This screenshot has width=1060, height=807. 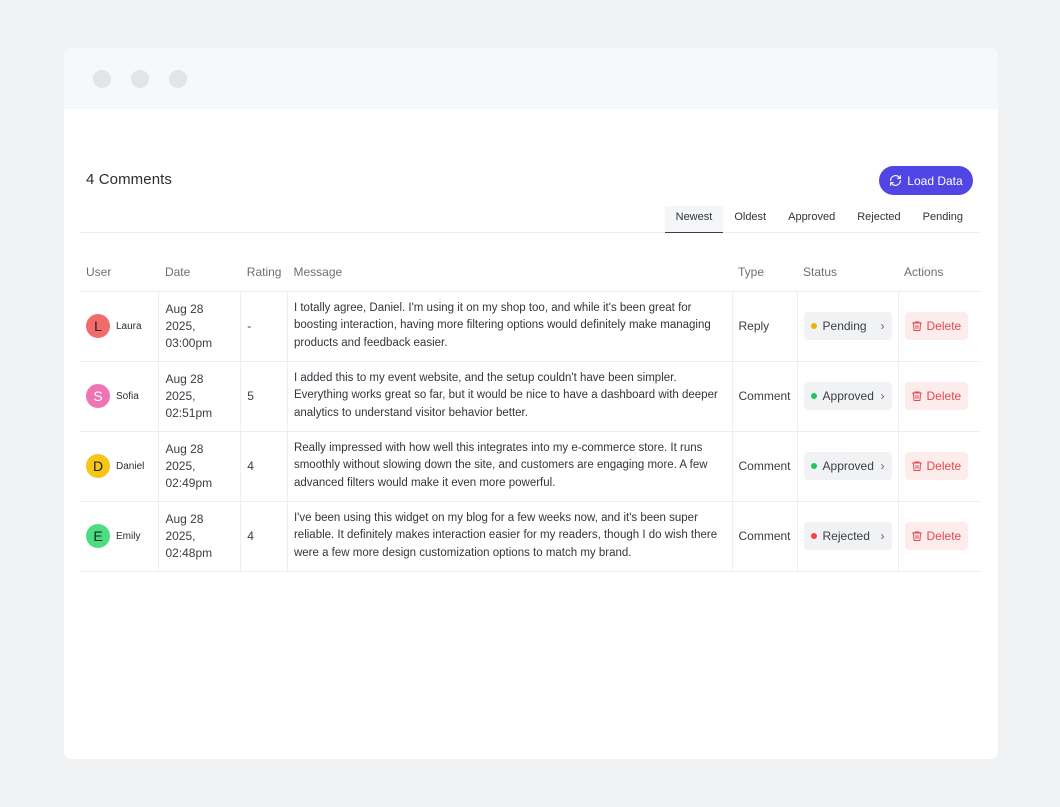 I want to click on load-data-button: Load Data, so click(x=926, y=180).